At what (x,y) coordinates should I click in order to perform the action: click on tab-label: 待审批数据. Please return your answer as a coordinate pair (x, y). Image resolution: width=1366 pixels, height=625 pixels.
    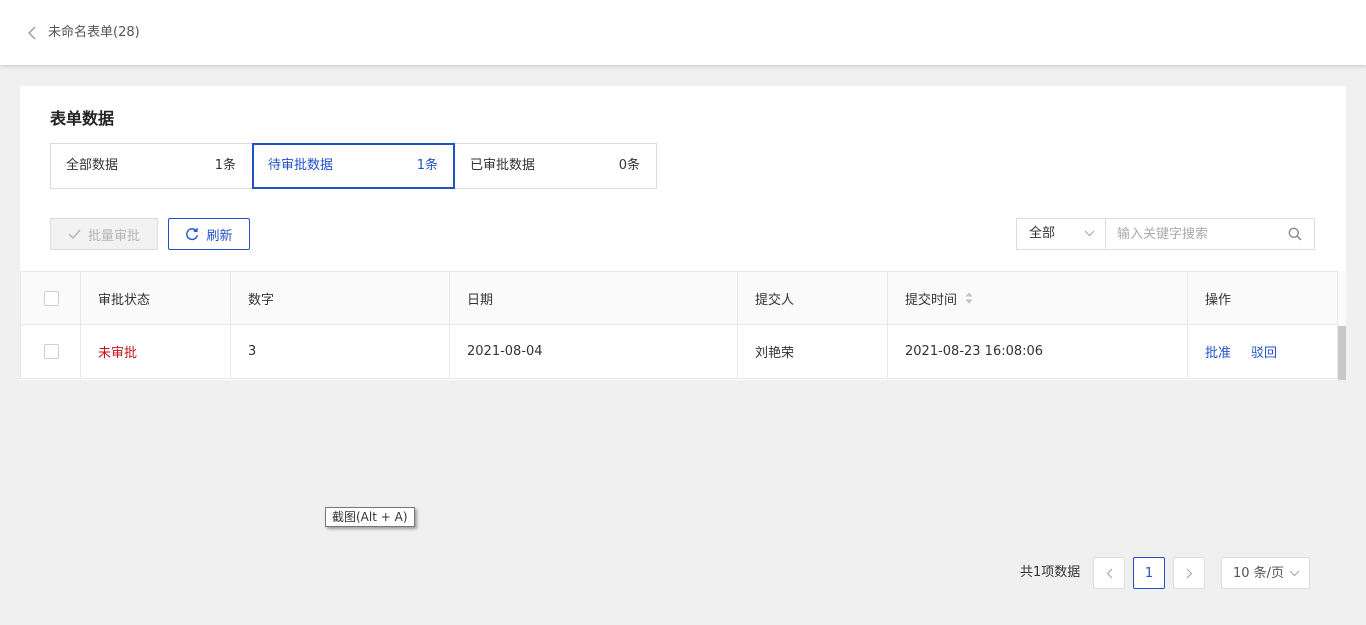
    Looking at the image, I should click on (301, 165).